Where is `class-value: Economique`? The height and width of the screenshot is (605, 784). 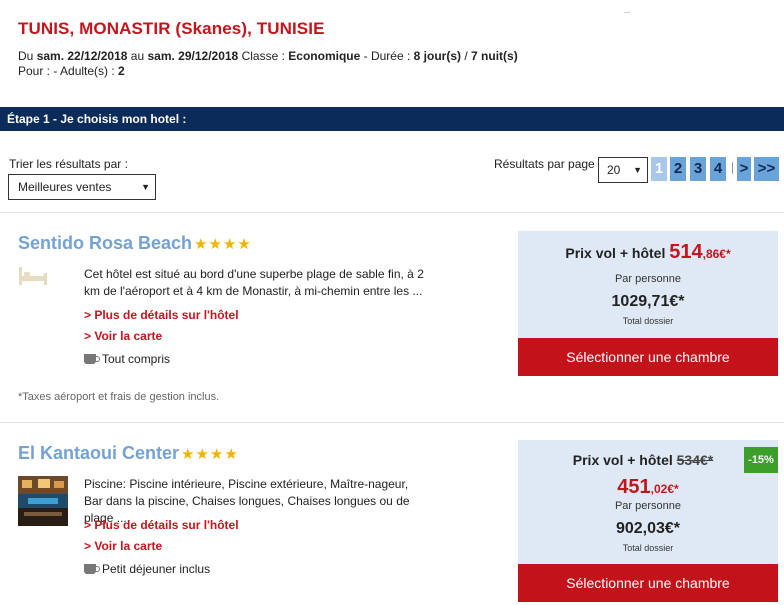
class-value: Economique is located at coordinates (324, 56).